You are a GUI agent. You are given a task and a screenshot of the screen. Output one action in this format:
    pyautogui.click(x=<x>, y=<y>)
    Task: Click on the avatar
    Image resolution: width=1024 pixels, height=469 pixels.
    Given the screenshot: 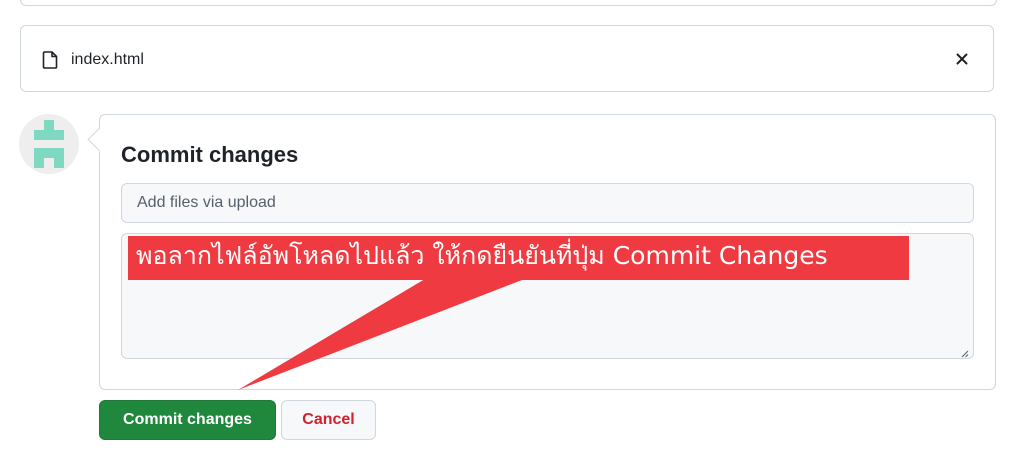 What is the action you would take?
    pyautogui.click(x=49, y=144)
    